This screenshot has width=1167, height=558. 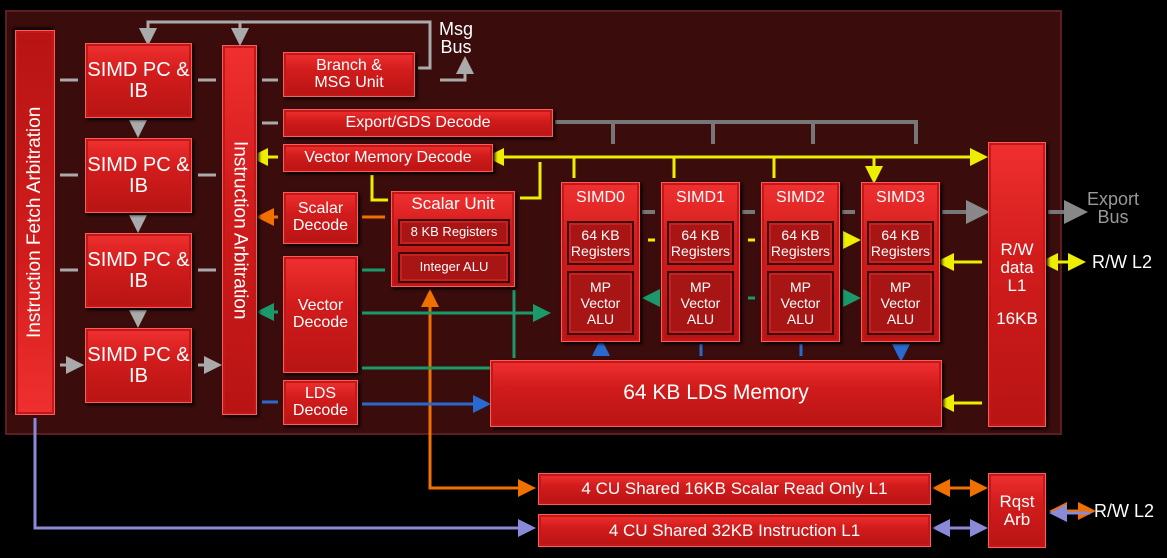 I want to click on request-arbiter: Rqst Arb, so click(x=1017, y=510).